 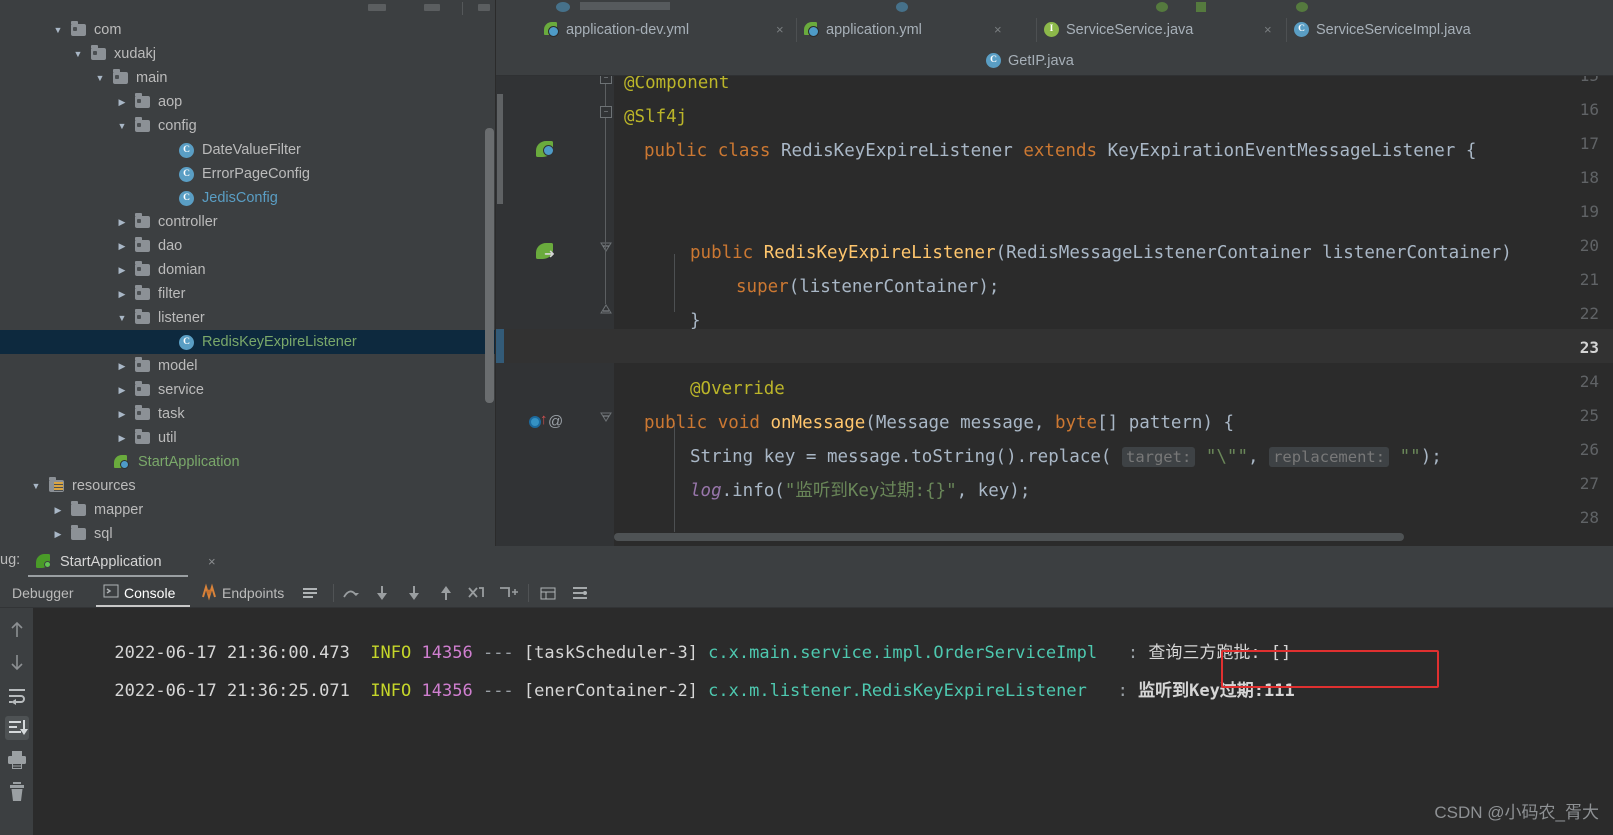 What do you see at coordinates (1130, 30) in the screenshot?
I see `editor-tab-label: ServiceService.java` at bounding box center [1130, 30].